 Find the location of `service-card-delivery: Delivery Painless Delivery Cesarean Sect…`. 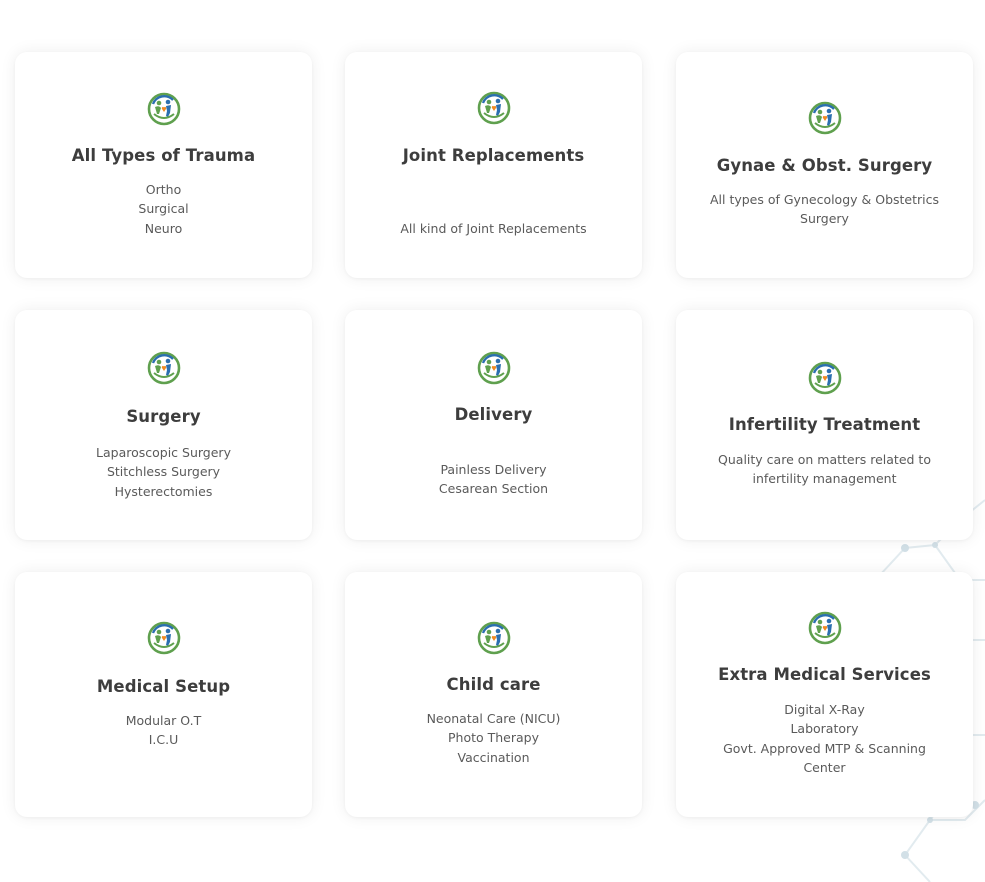

service-card-delivery: Delivery Painless Delivery Cesarean Sect… is located at coordinates (493, 425).